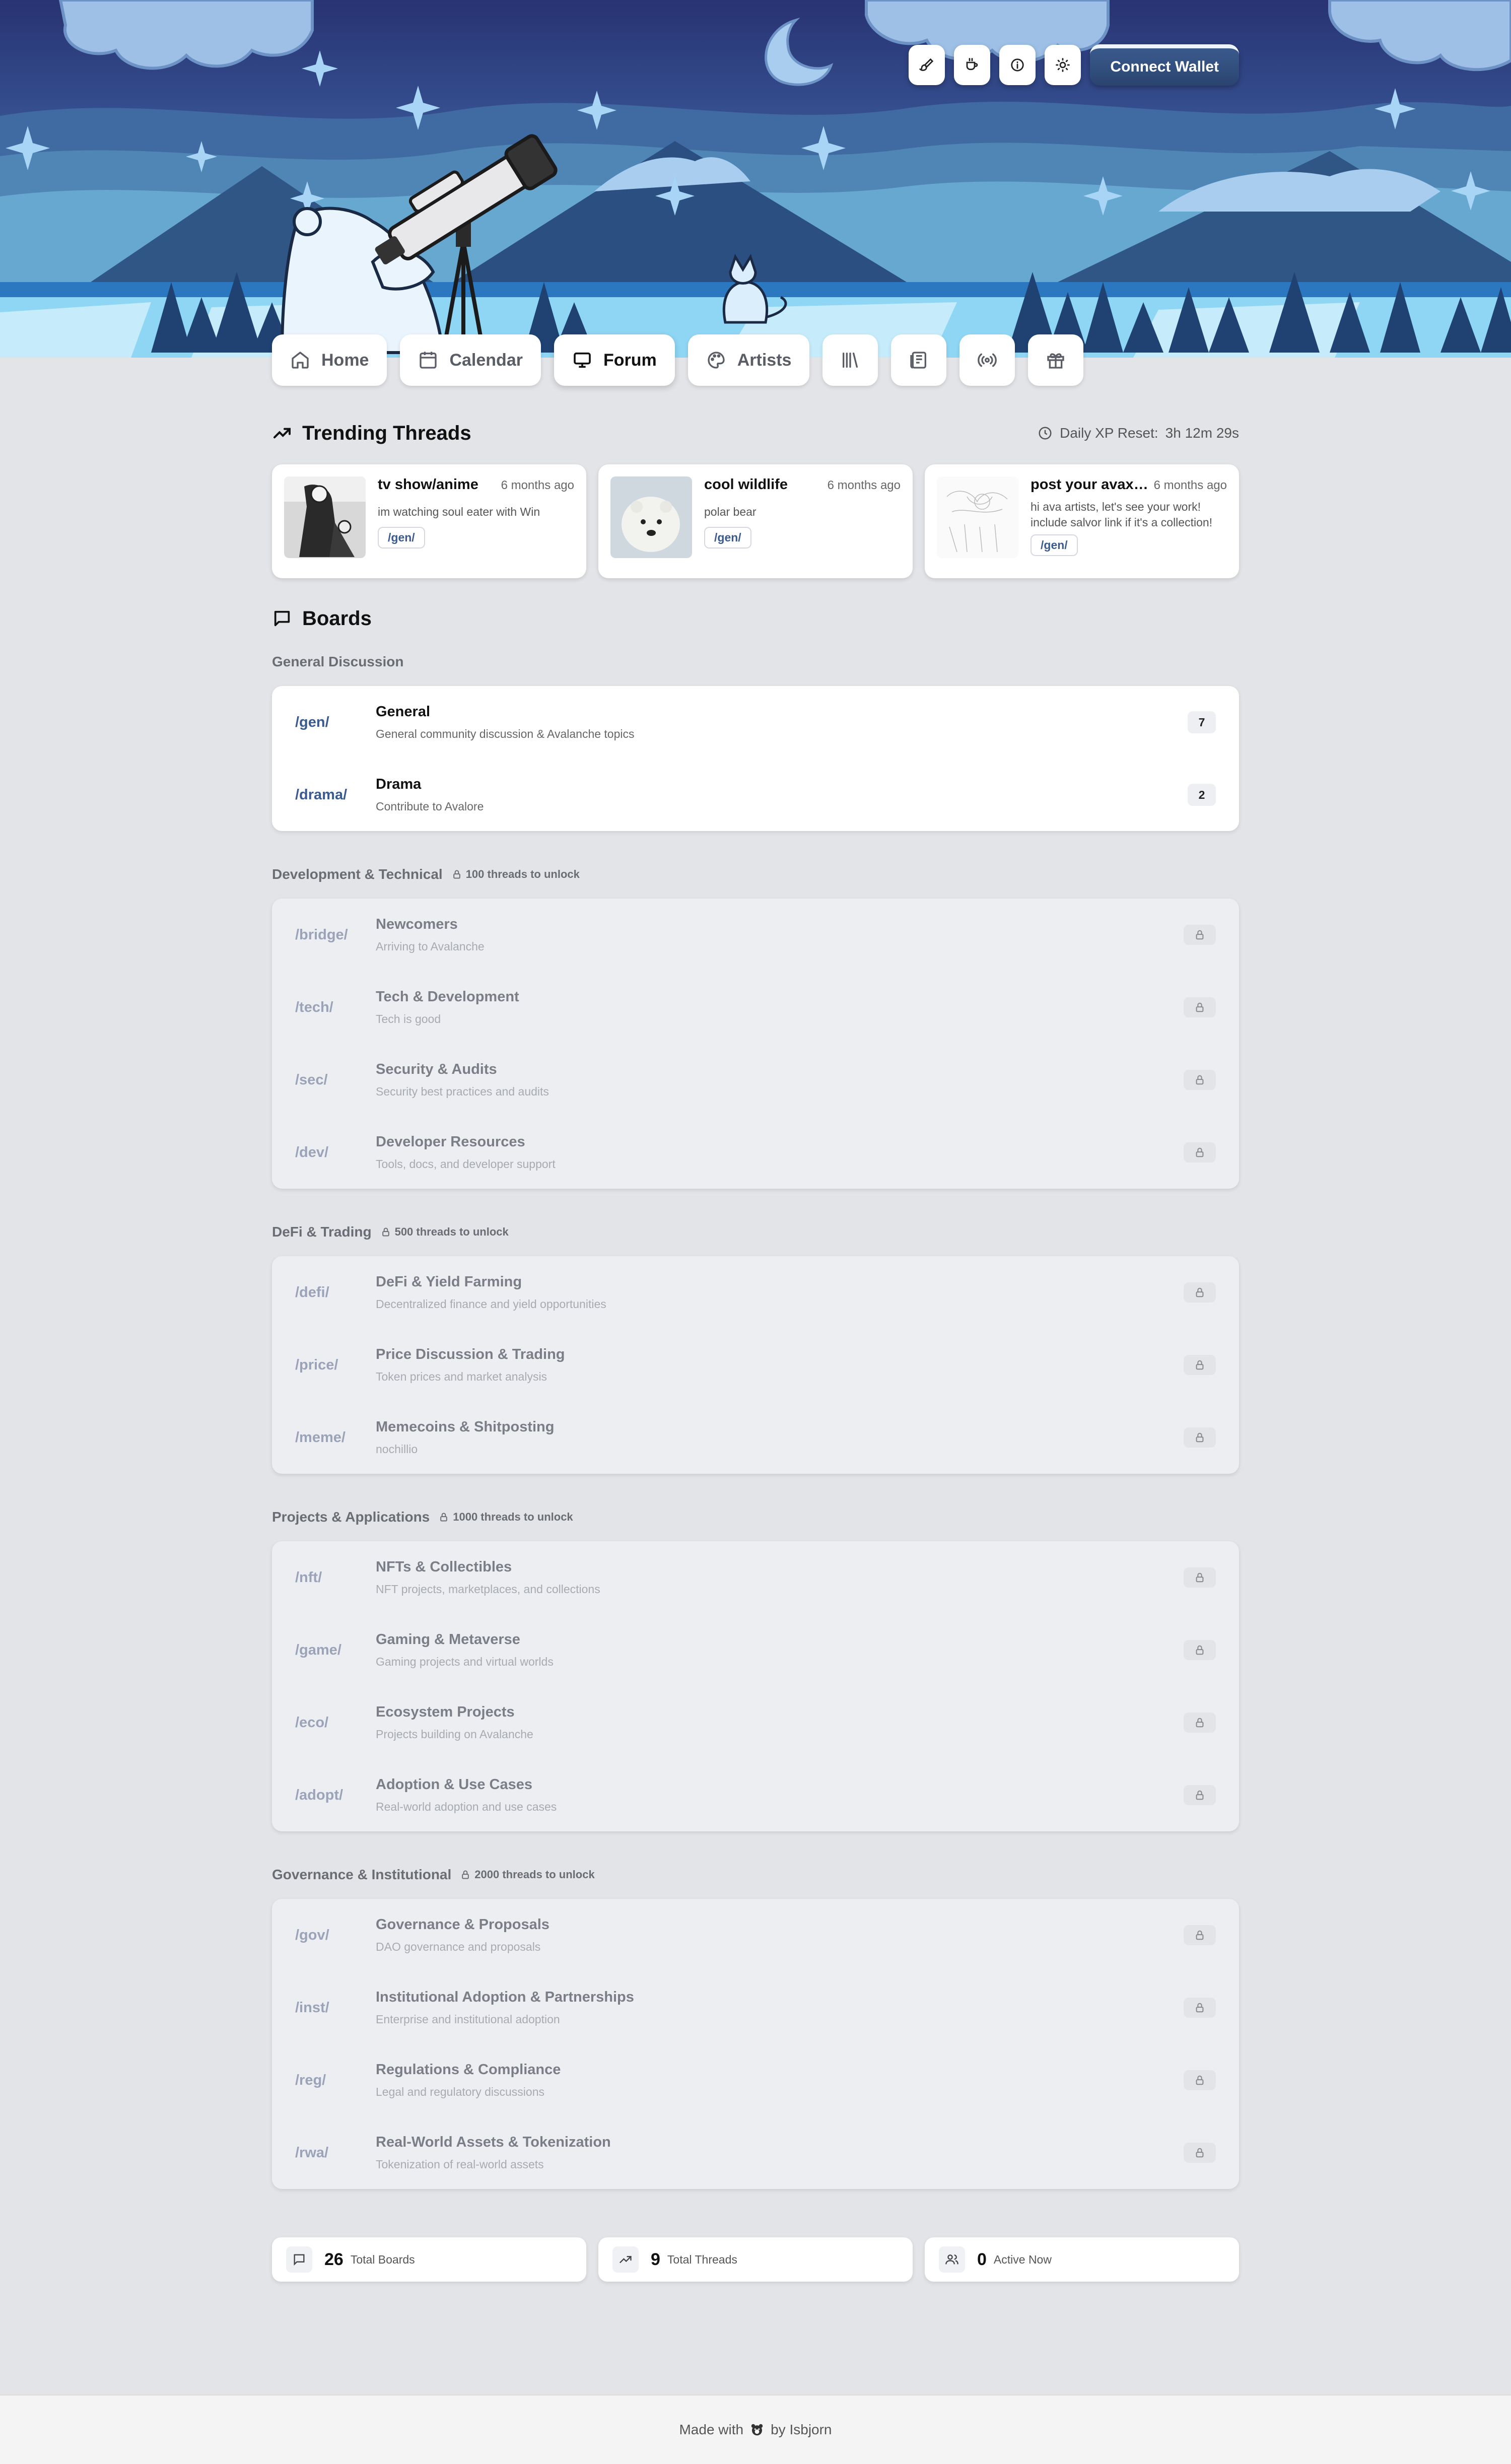 Image resolution: width=1511 pixels, height=2464 pixels. What do you see at coordinates (731, 512) in the screenshot?
I see `thread-snippet: polar bear` at bounding box center [731, 512].